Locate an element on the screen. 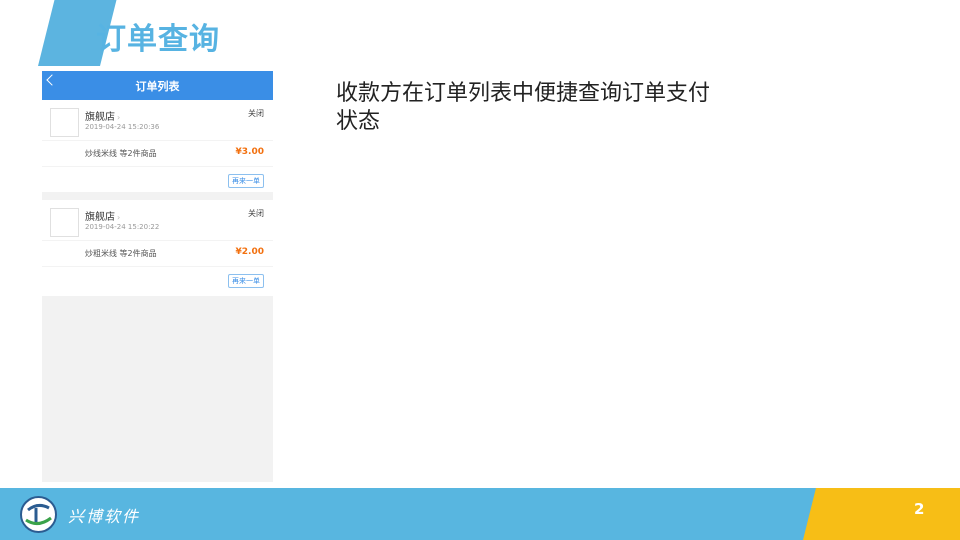 This screenshot has height=540, width=960. phone-header: 订单列表 is located at coordinates (157, 85).